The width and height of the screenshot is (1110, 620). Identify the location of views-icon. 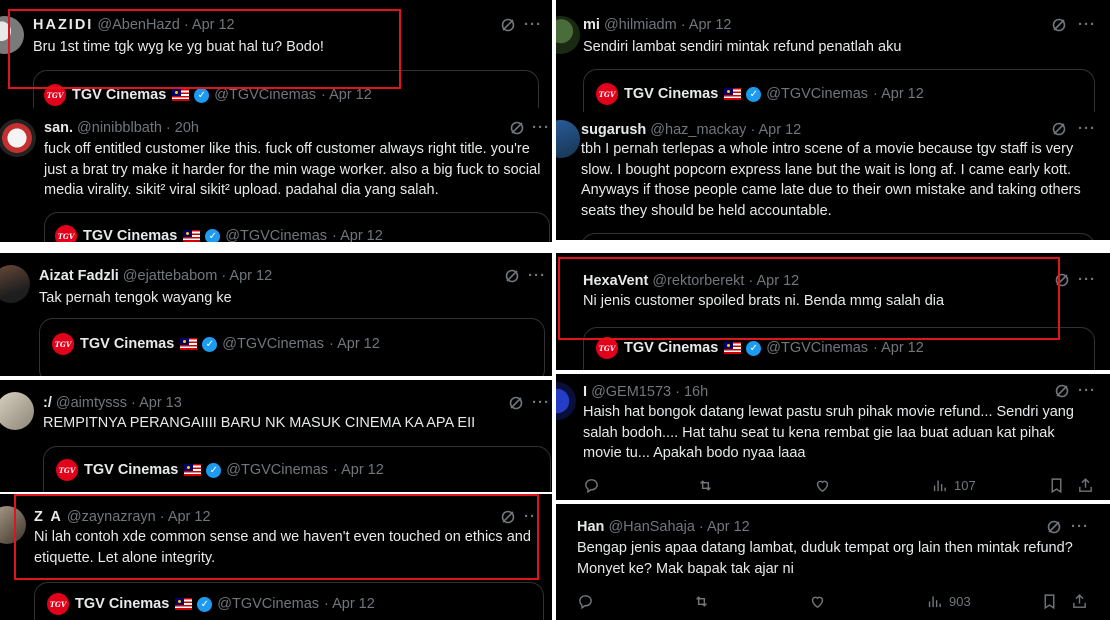
(939, 485).